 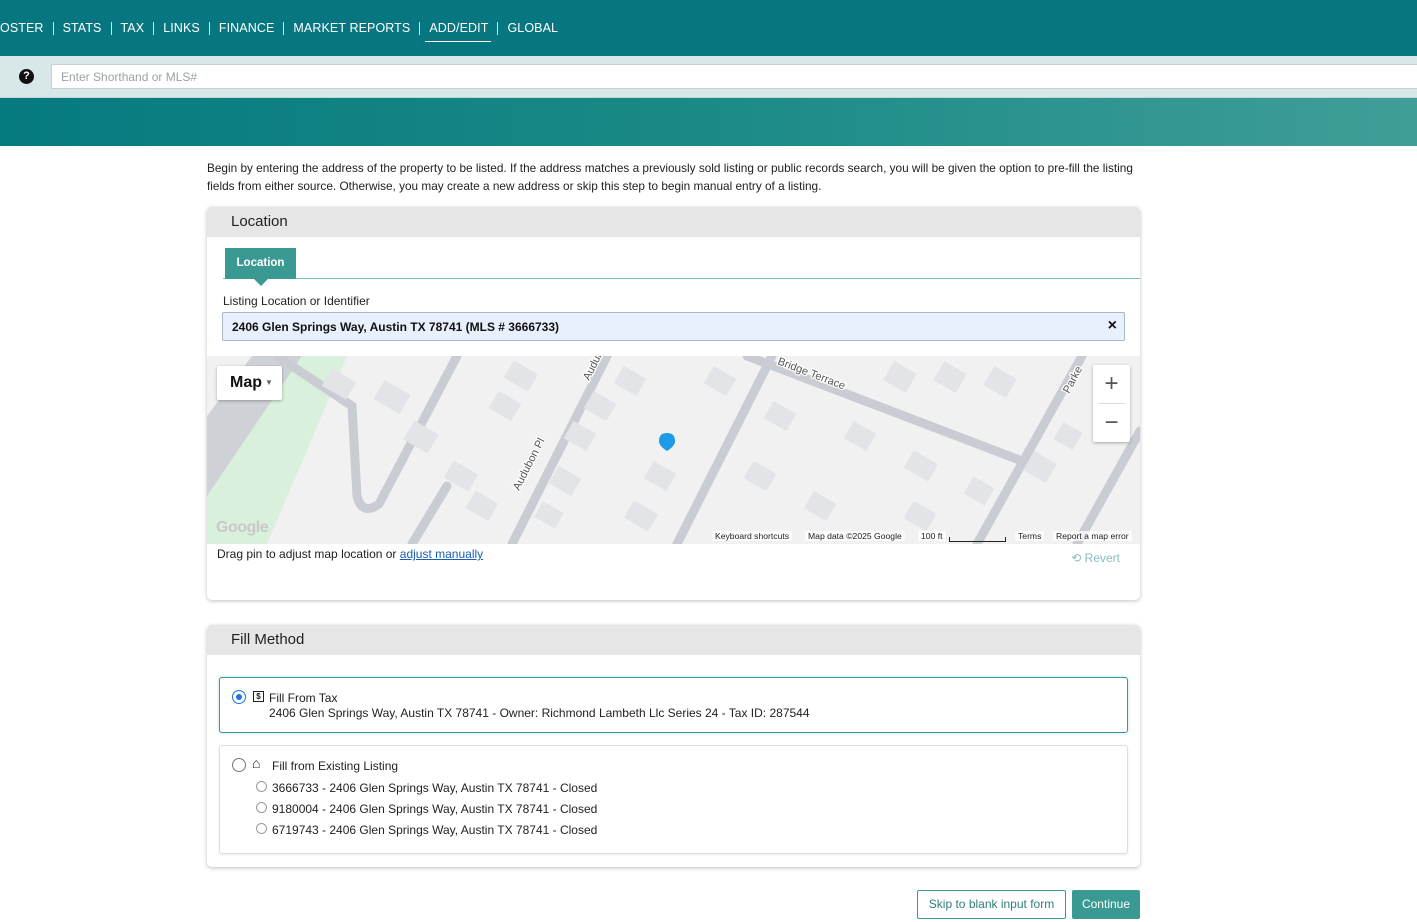 What do you see at coordinates (673, 640) in the screenshot?
I see `fill-method-title: Fill Method` at bounding box center [673, 640].